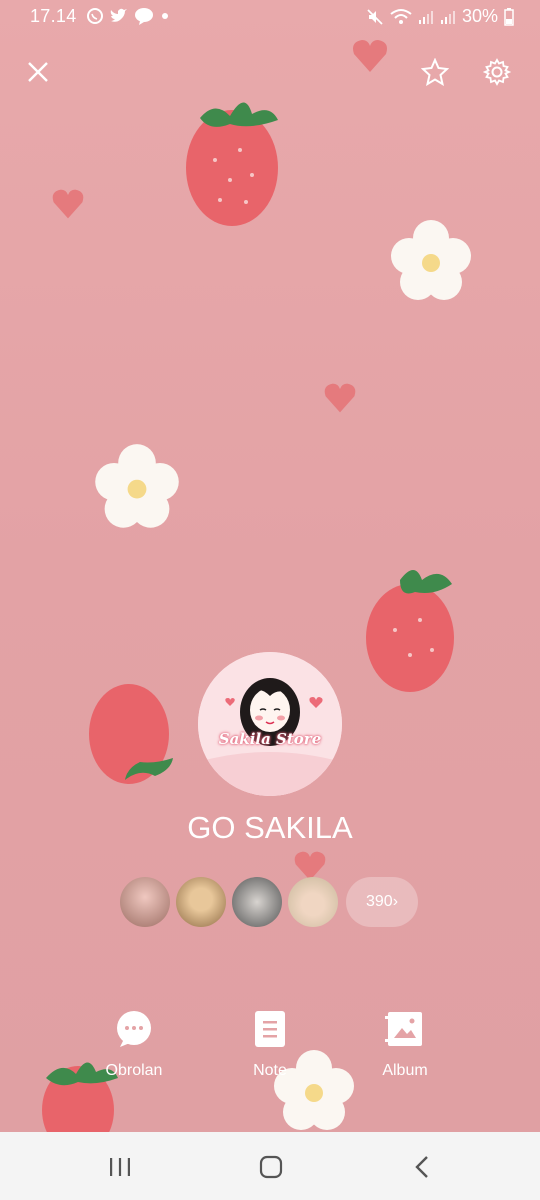  Describe the element at coordinates (270, 739) in the screenshot. I see `avatar-store-text: Sakila Store` at that location.